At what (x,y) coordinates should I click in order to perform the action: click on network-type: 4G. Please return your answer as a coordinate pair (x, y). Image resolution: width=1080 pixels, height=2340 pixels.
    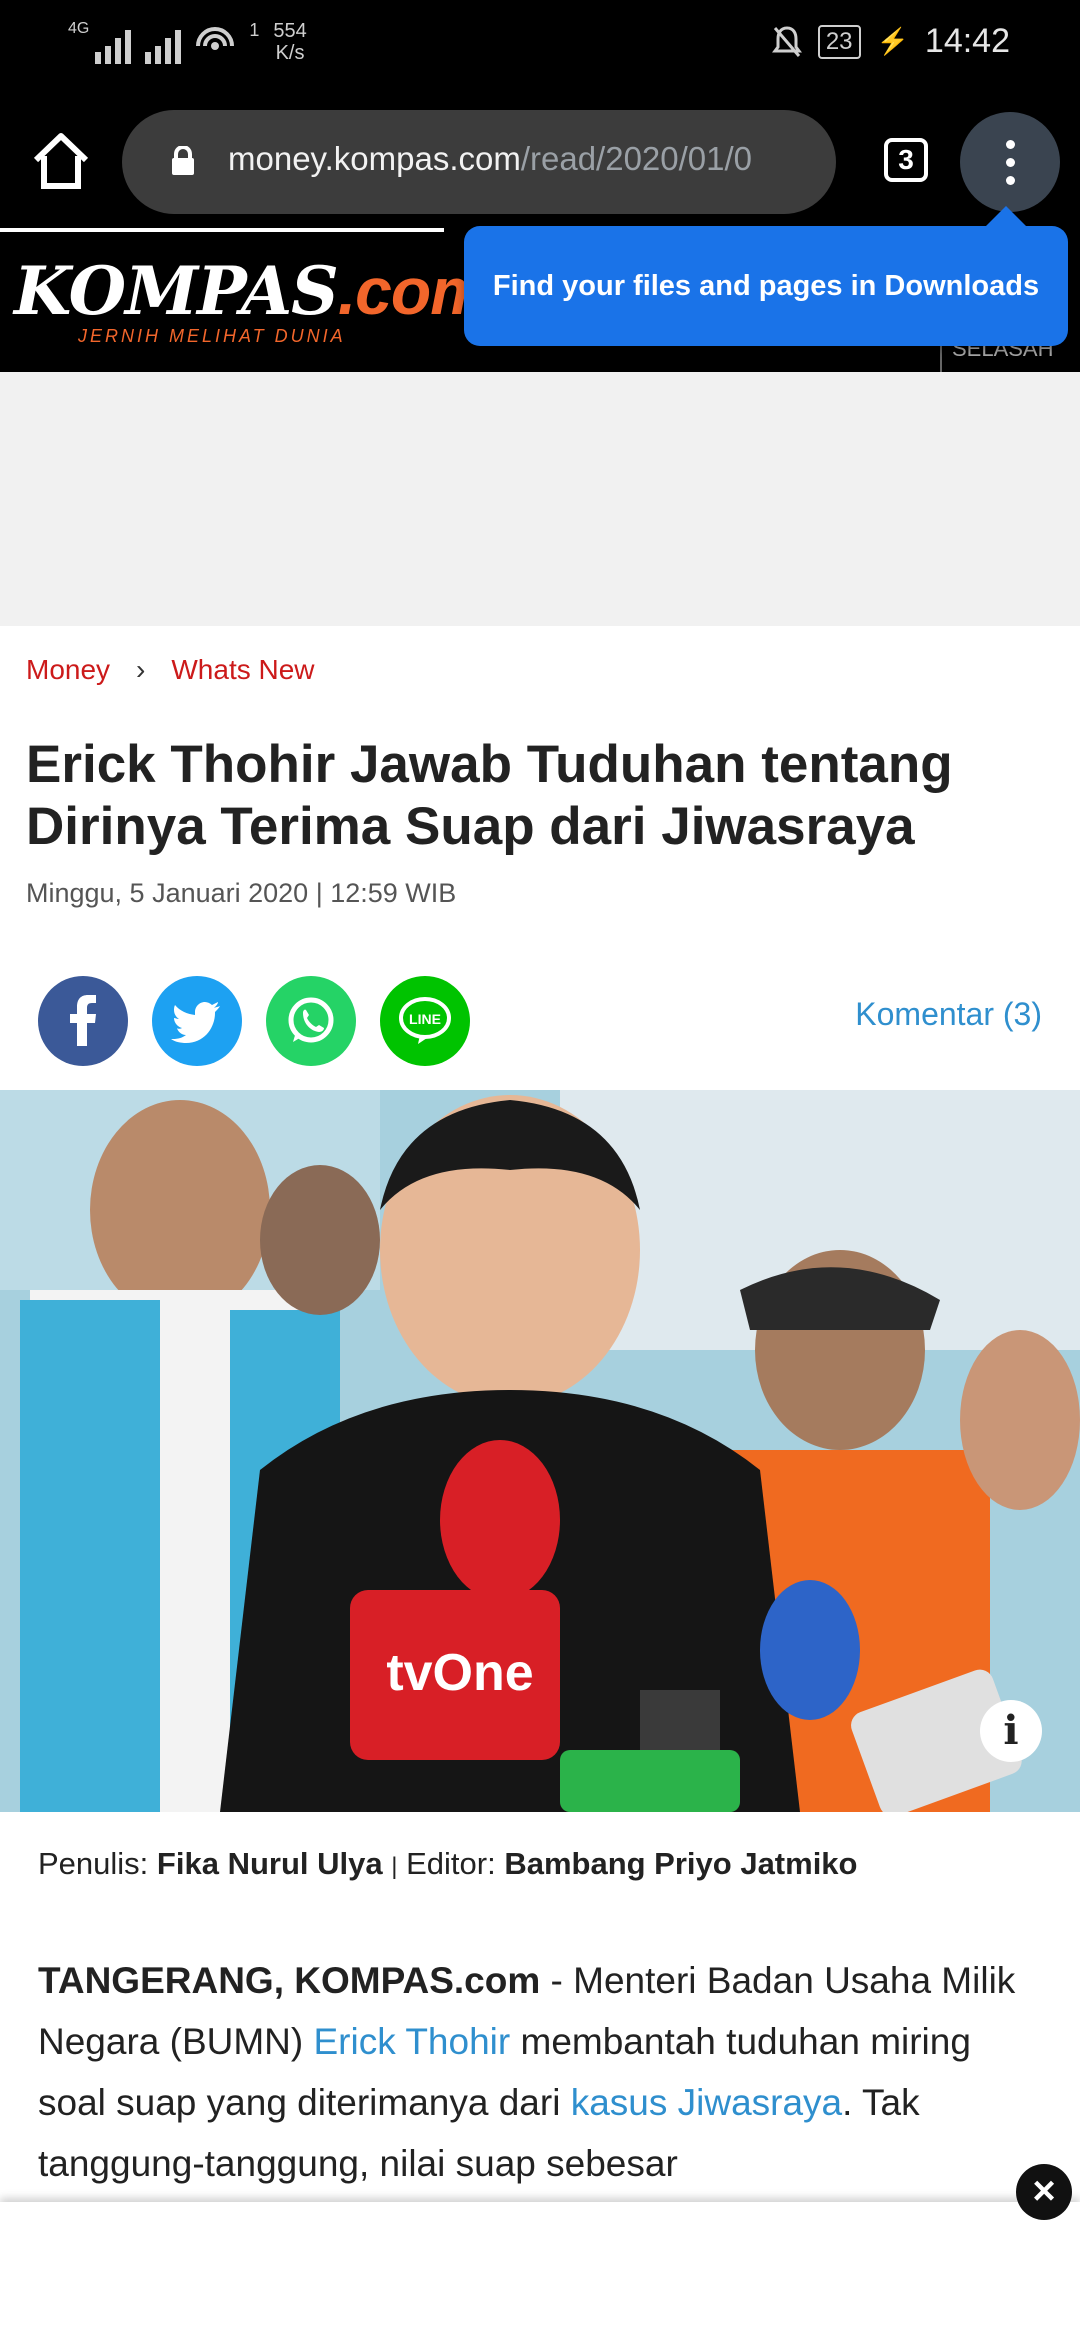
    Looking at the image, I should click on (79, 28).